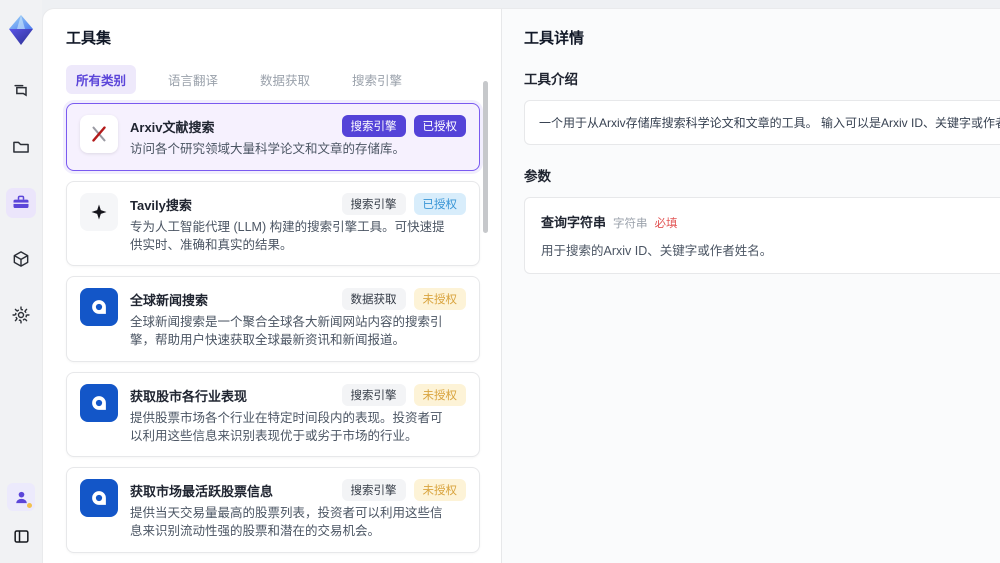  I want to click on tab-搜索引擎: 搜索引擎, so click(377, 79).